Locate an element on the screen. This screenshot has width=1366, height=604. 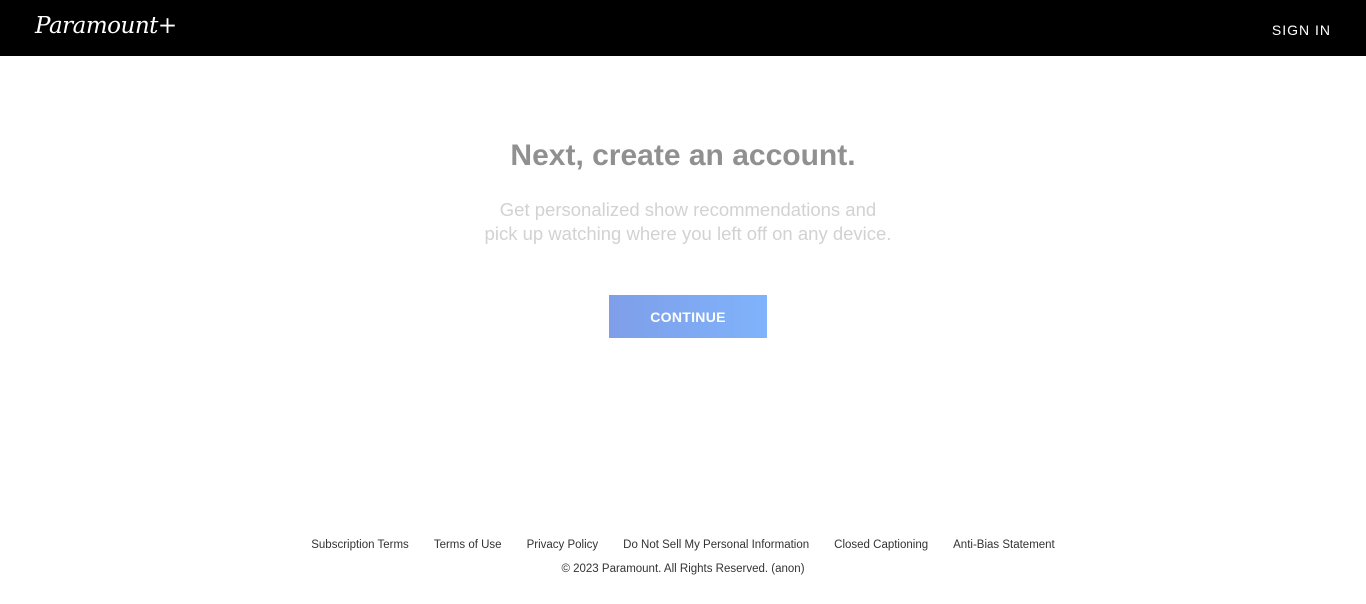
footer-link-anti-bias-statement: Anti-Bias Statement is located at coordinates (1004, 545).